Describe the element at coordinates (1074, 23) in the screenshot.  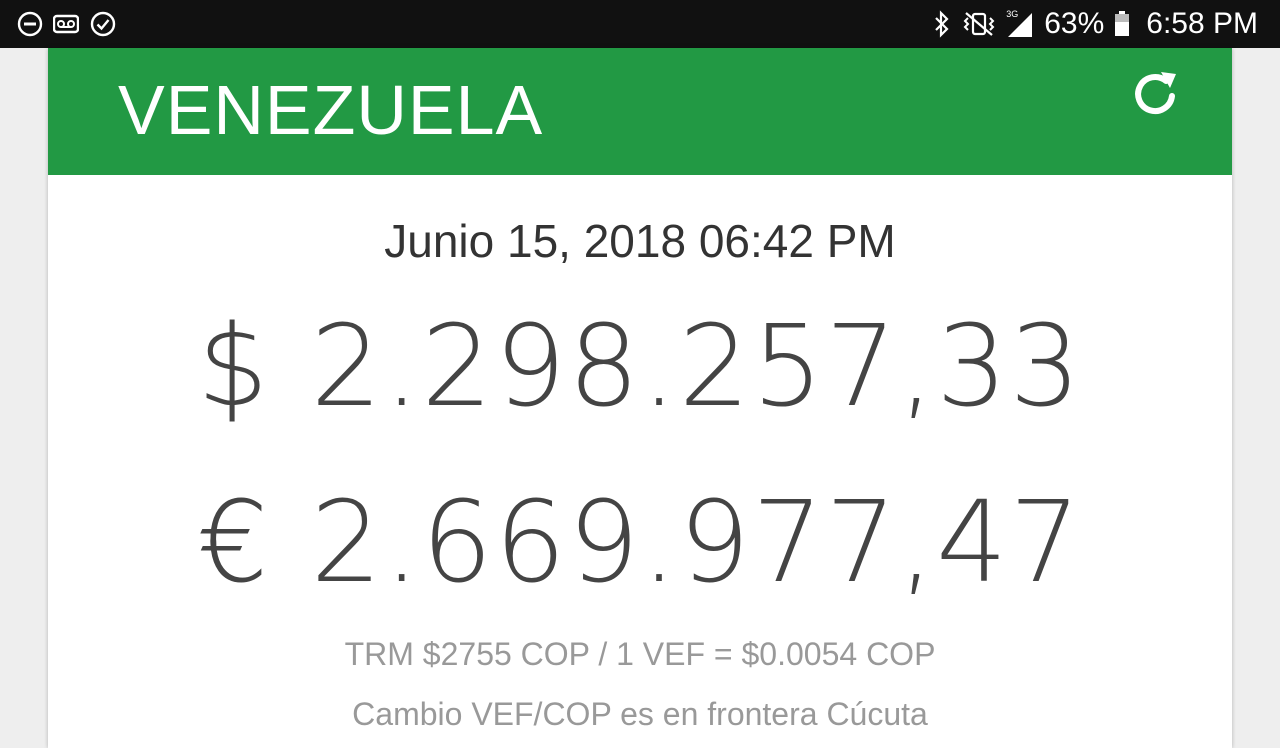
I see `battery-percent: 63%` at that location.